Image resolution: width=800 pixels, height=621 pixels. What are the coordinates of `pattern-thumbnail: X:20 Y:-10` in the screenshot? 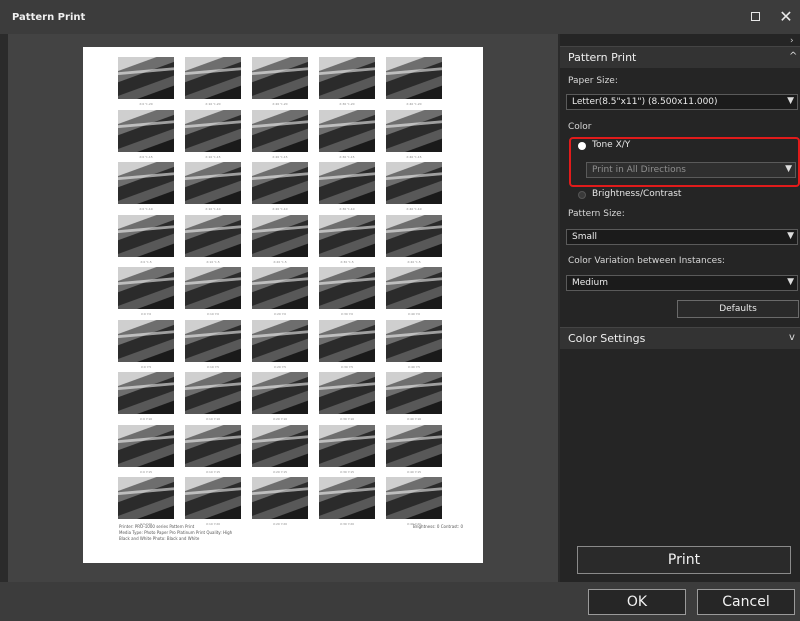 It's located at (280, 188).